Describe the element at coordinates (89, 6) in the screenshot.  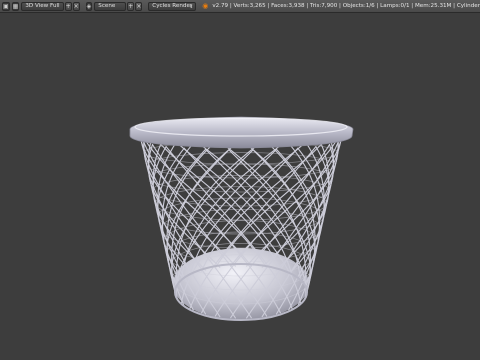
I see `scene-icon: ◈` at that location.